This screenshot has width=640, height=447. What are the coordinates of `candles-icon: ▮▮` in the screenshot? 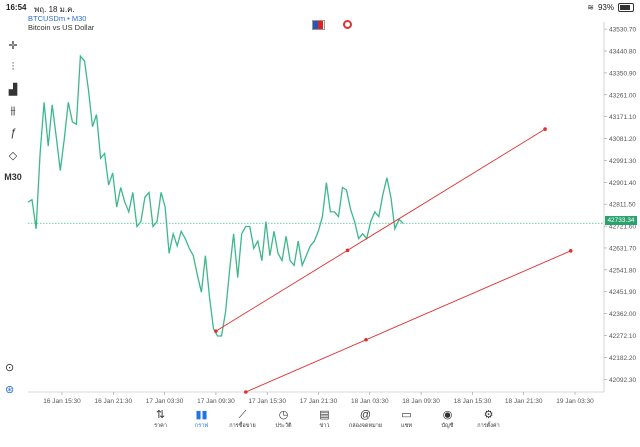 It's located at (201, 415).